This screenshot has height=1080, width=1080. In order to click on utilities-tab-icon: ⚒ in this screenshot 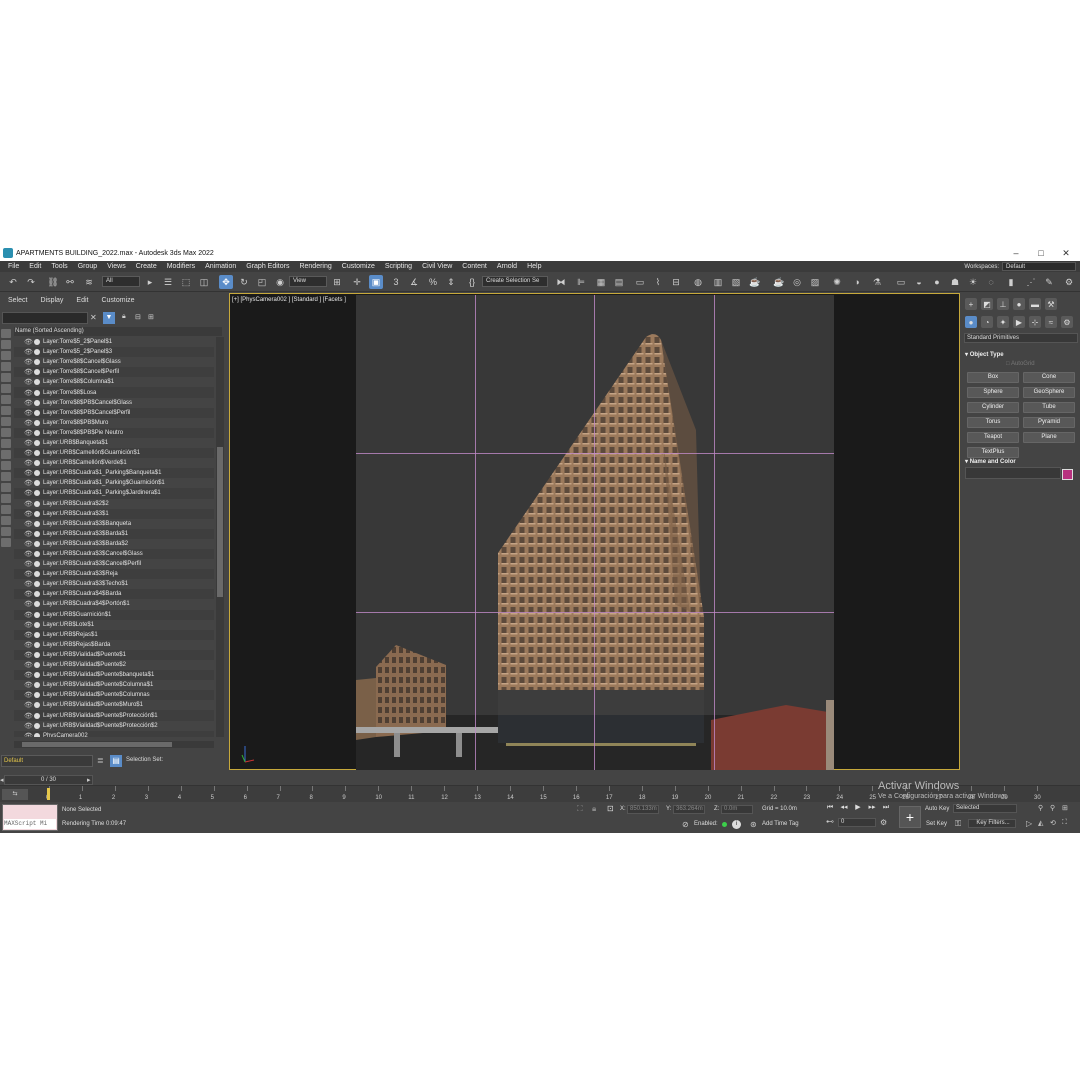, I will do `click(1051, 304)`.